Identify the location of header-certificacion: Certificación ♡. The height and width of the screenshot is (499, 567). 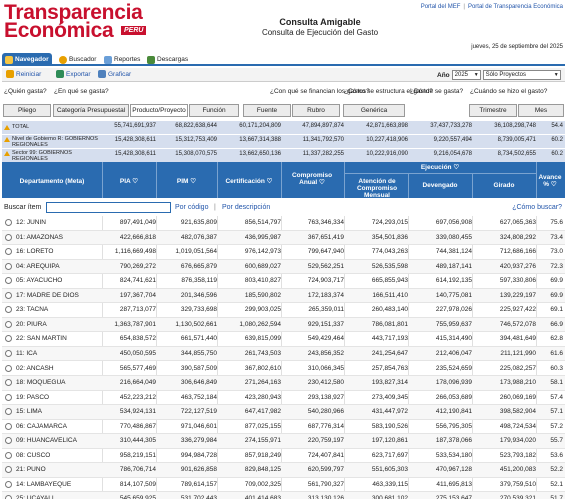
(249, 181).